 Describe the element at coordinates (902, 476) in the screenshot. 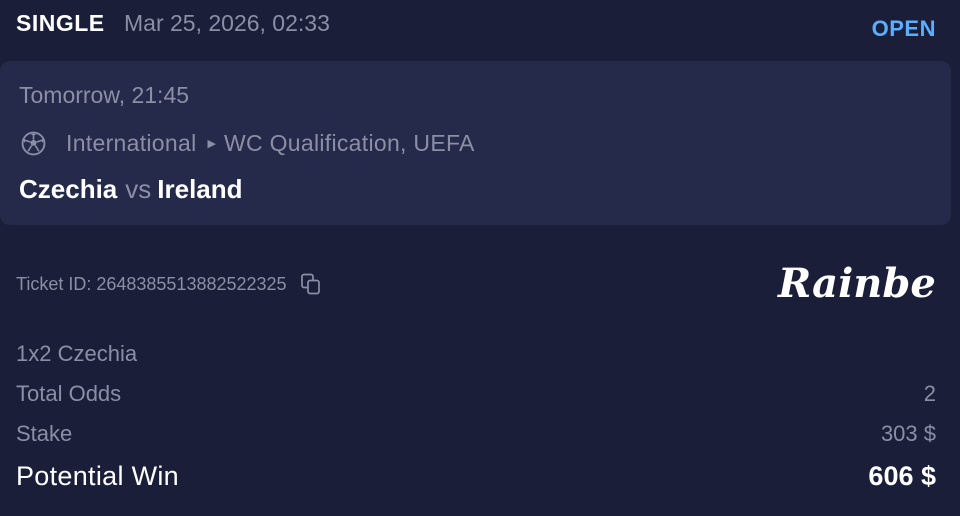

I see `potential-win-value: 606 $` at that location.